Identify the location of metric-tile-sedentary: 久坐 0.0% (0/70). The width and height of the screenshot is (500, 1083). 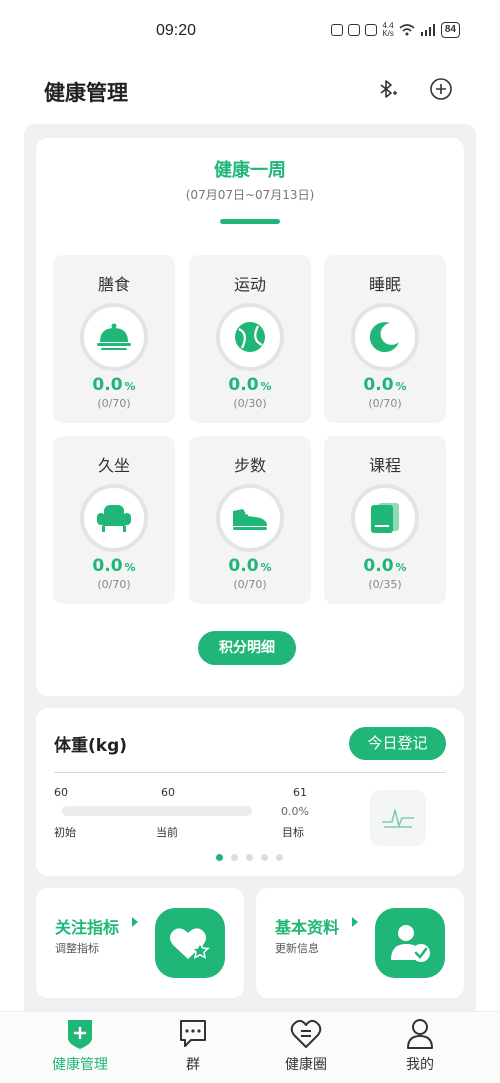
(114, 520).